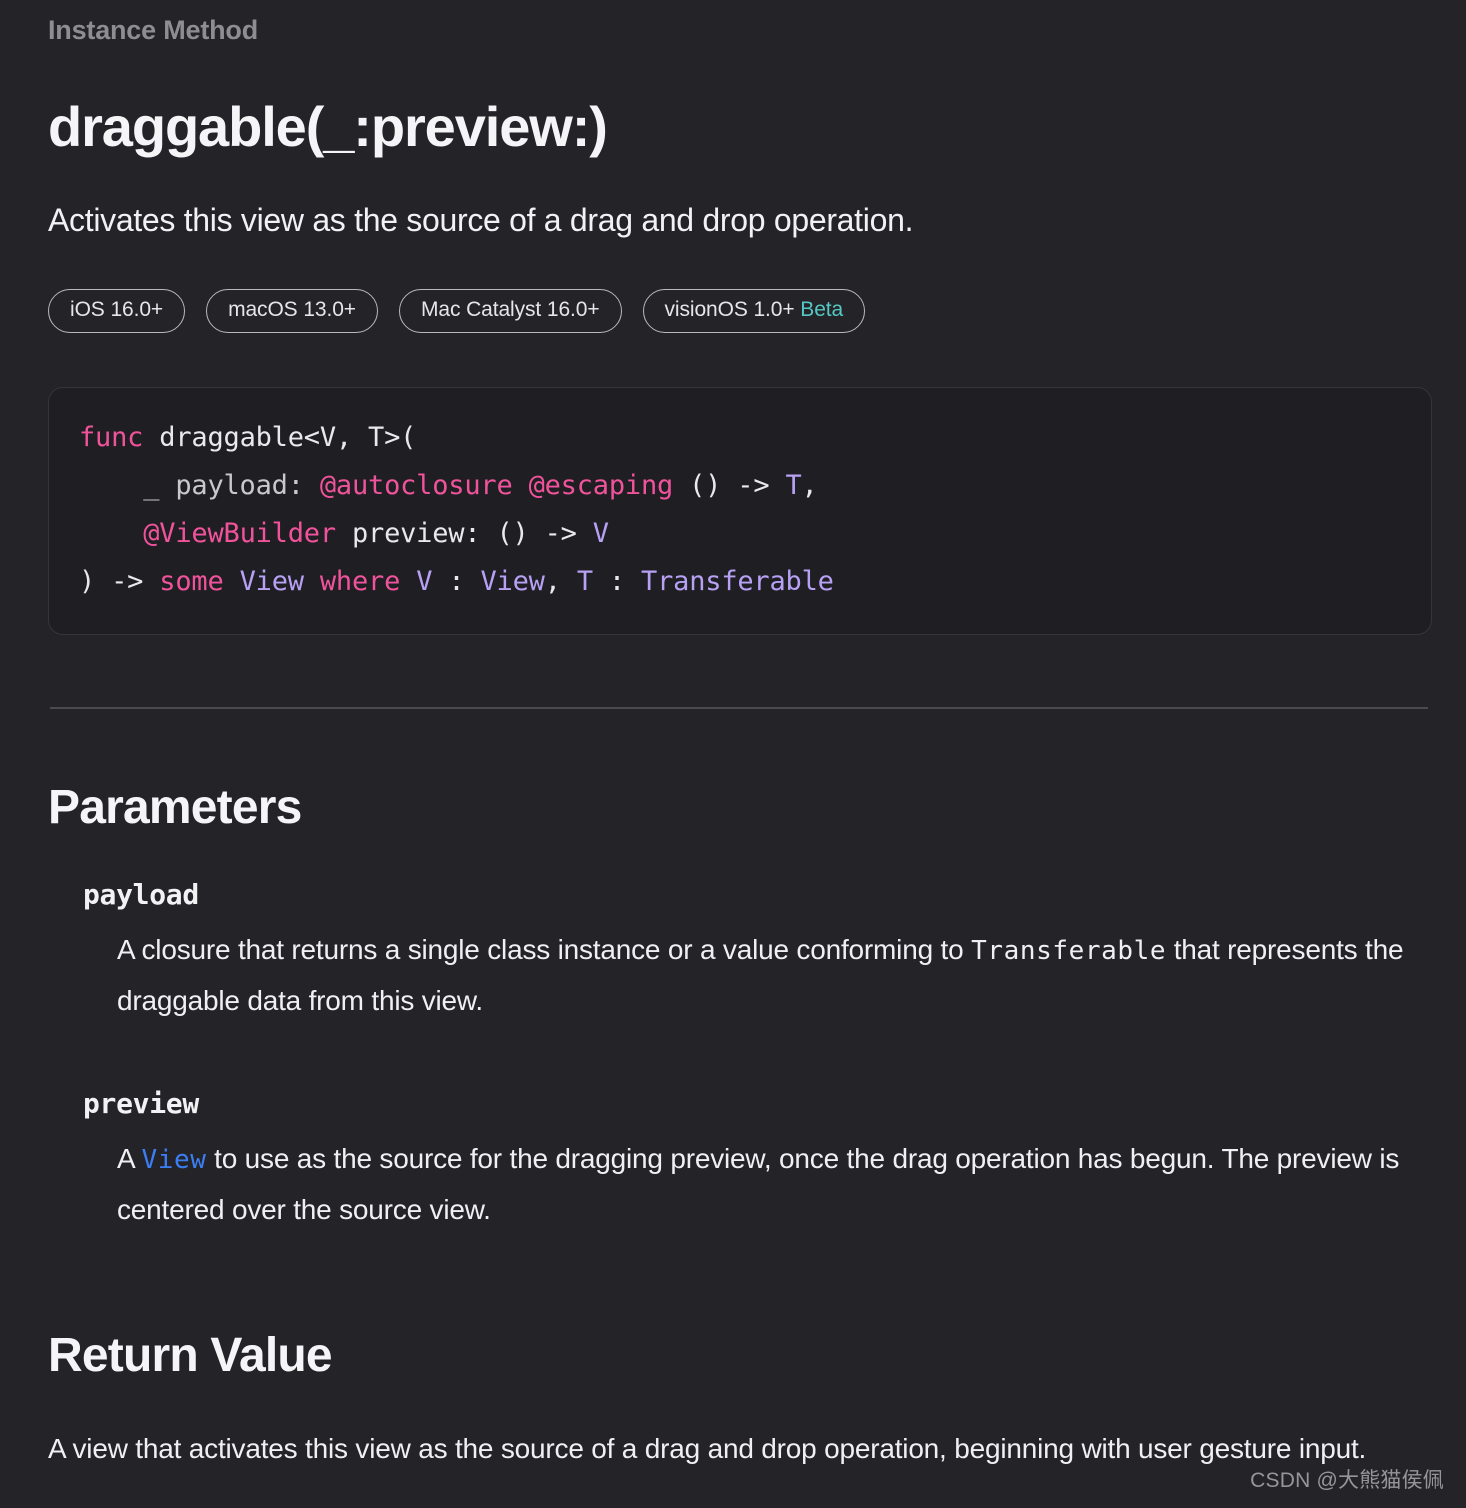  What do you see at coordinates (129, 1158) in the screenshot?
I see `parameter-description-text: A` at bounding box center [129, 1158].